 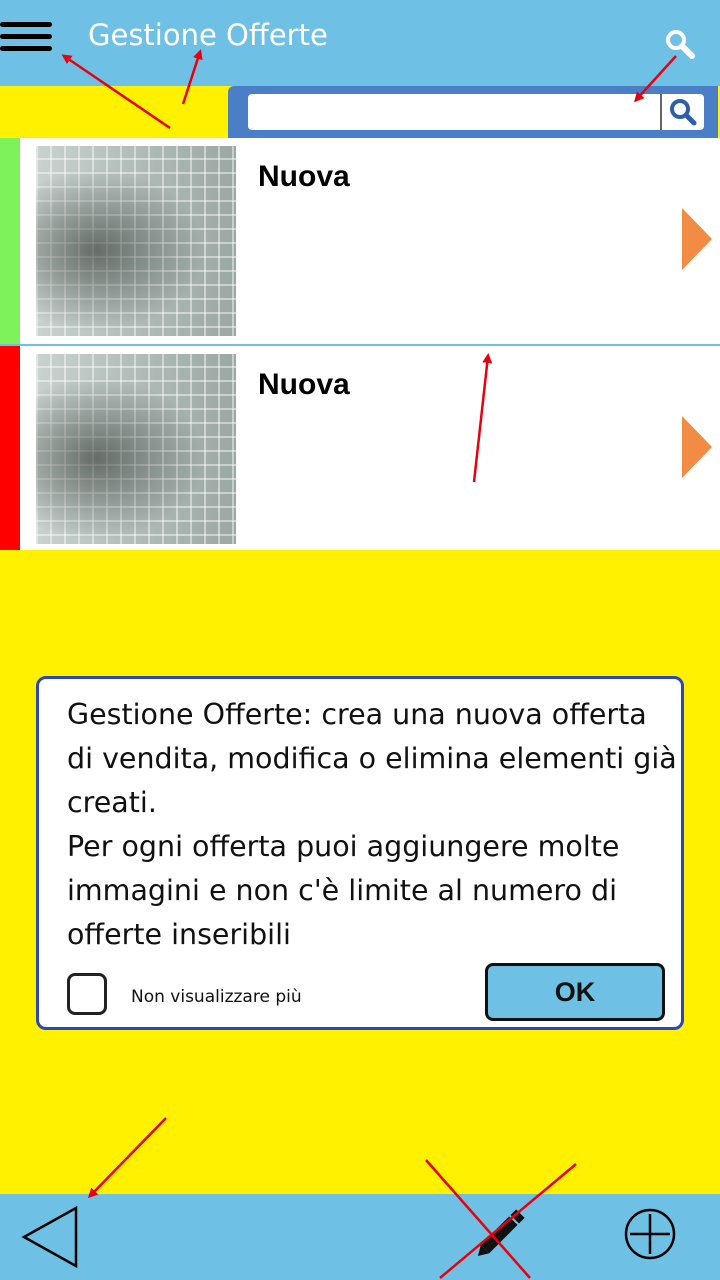 I want to click on ok-button: OK, so click(x=575, y=992).